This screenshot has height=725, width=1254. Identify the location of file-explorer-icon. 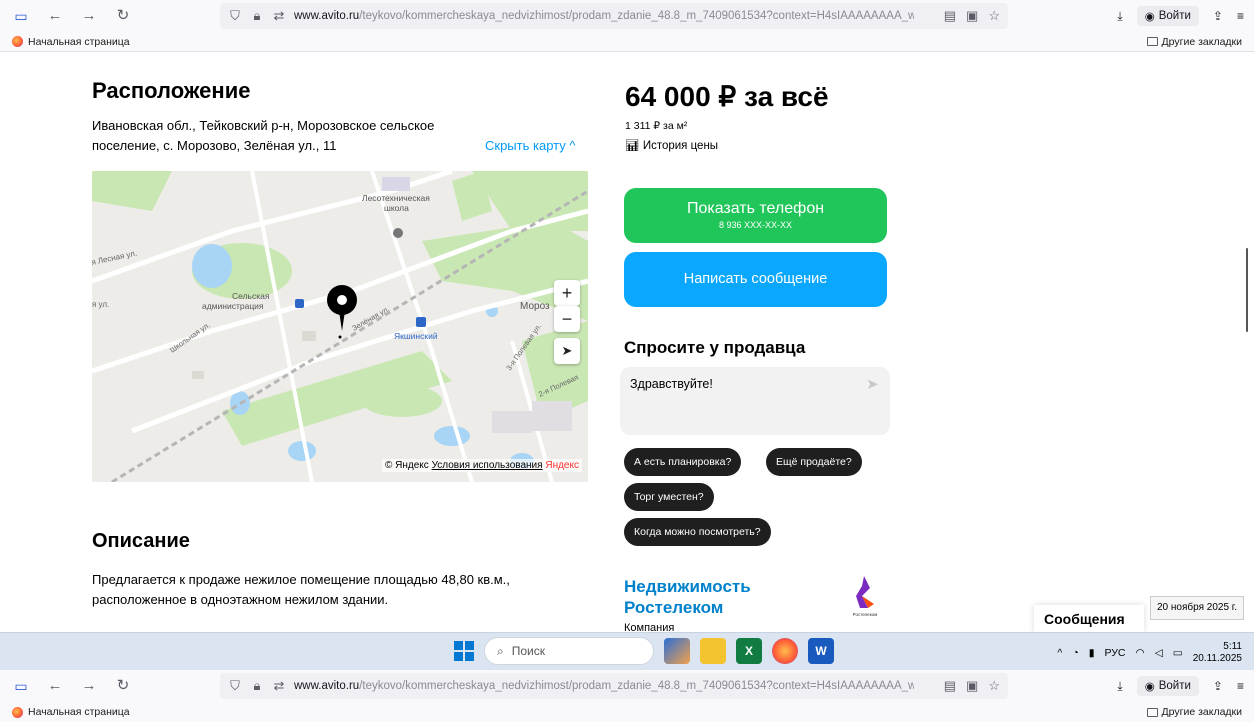
(713, 651).